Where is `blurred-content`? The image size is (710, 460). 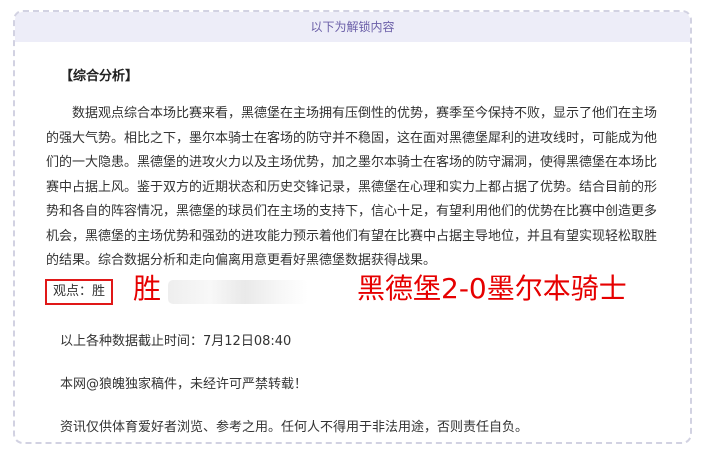
blurred-content is located at coordinates (238, 292).